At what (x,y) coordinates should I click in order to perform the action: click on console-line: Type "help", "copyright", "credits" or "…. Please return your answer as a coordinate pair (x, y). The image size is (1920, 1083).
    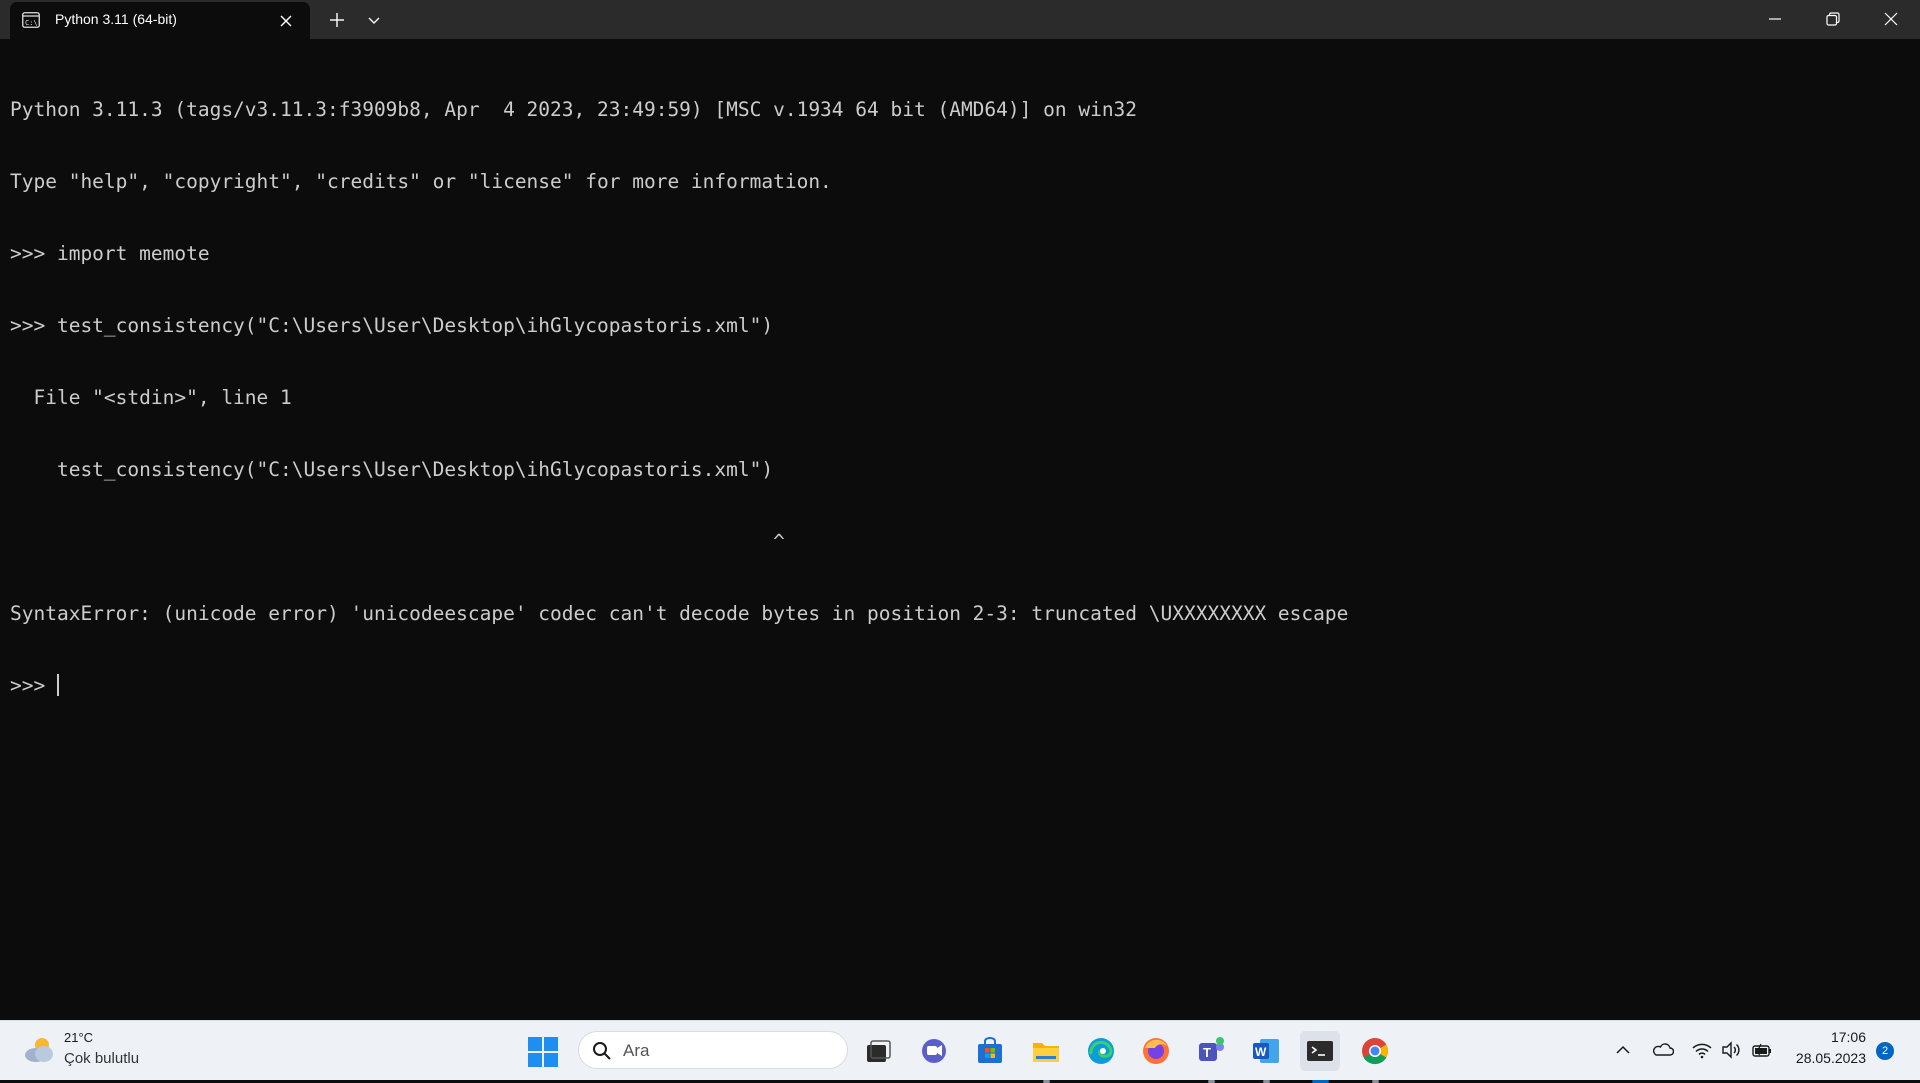
    Looking at the image, I should click on (421, 181).